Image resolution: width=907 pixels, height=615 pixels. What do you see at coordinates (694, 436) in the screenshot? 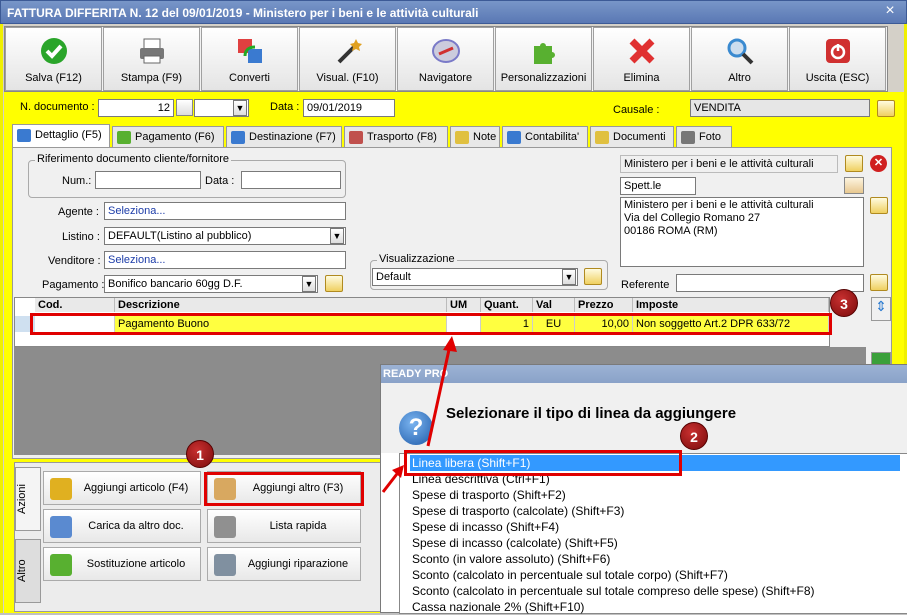
I see `step-badge-2: 2` at bounding box center [694, 436].